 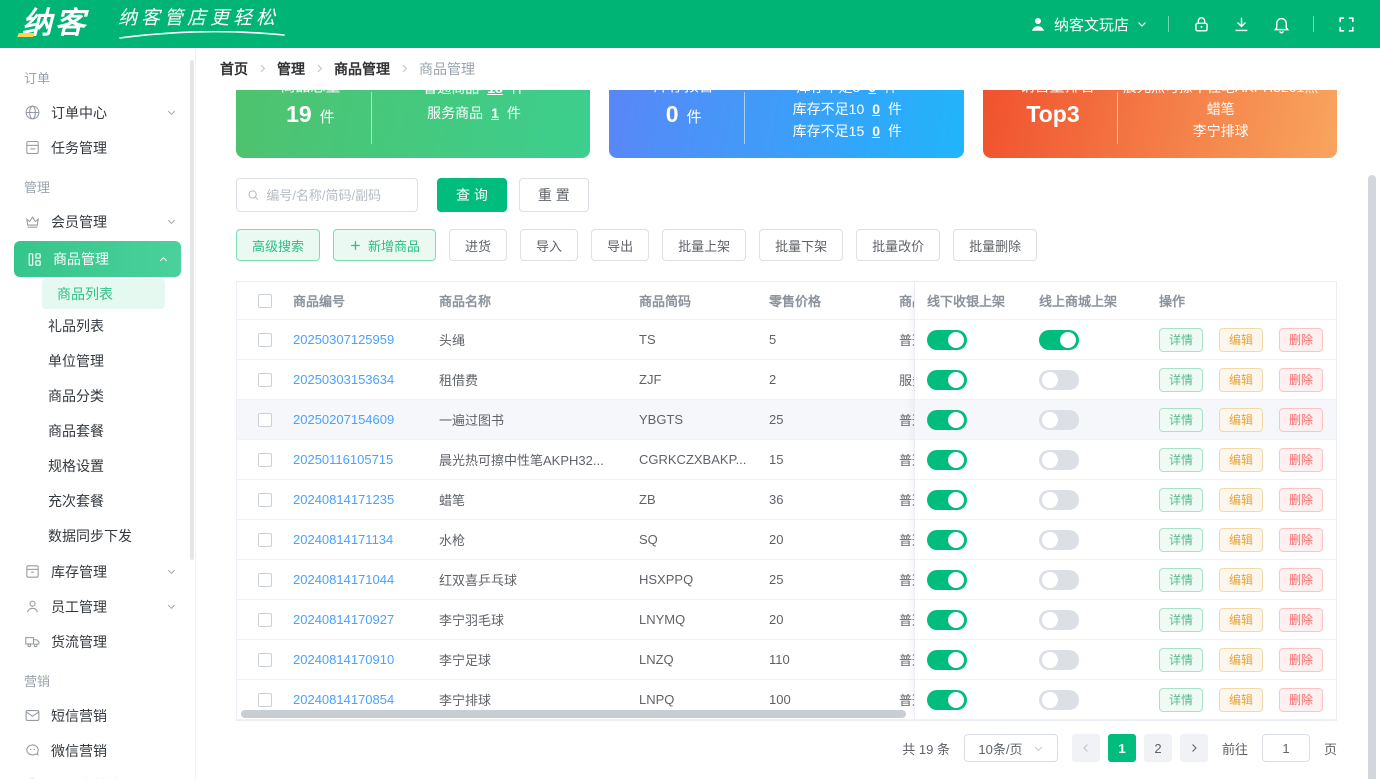 What do you see at coordinates (343, 579) in the screenshot?
I see `product-code-link: 20240814171044` at bounding box center [343, 579].